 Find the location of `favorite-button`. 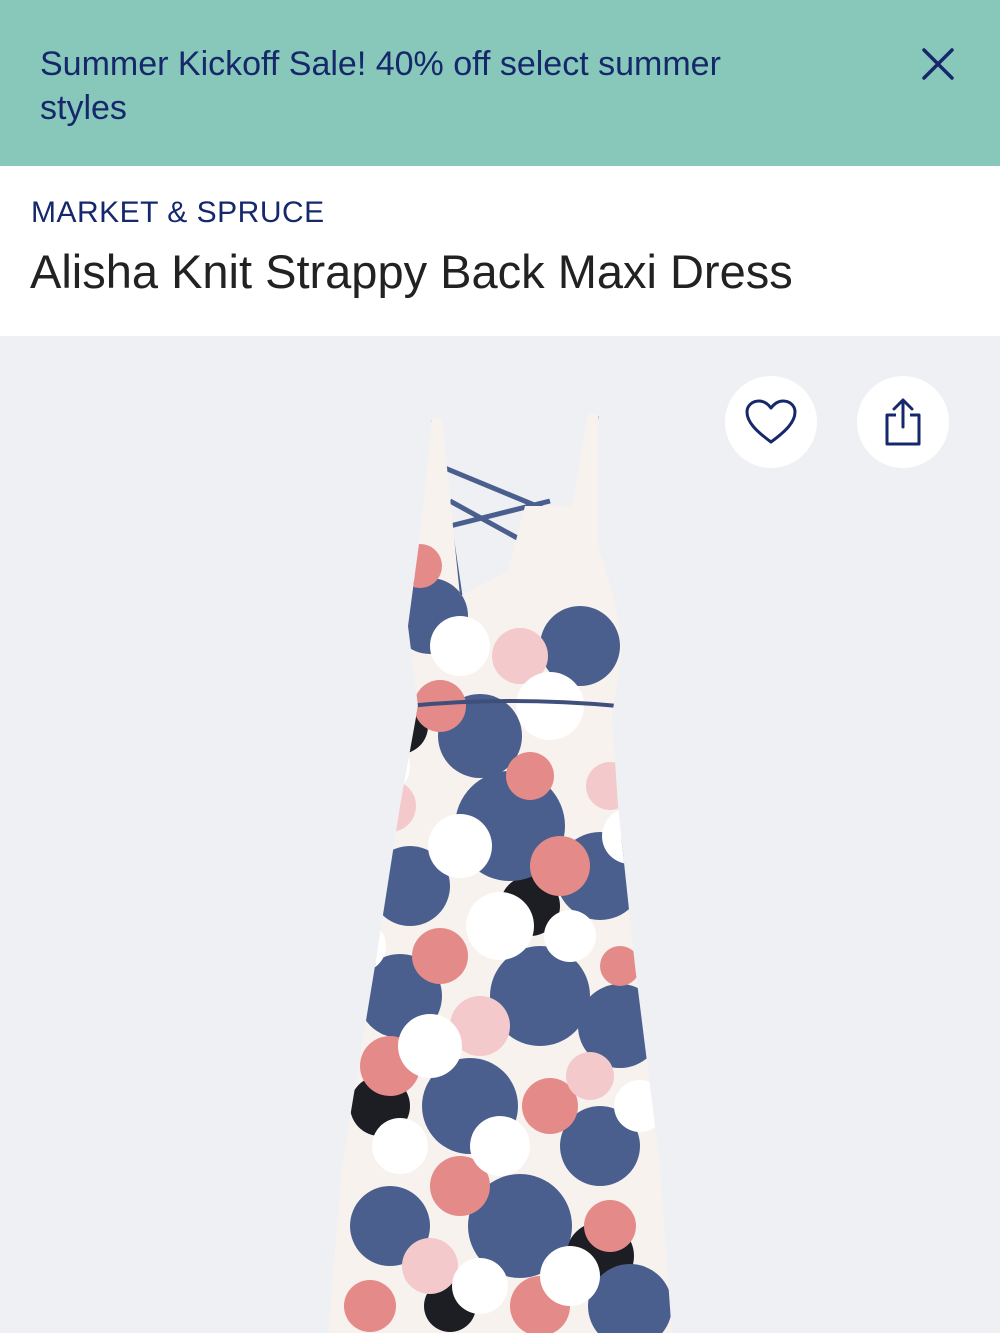

favorite-button is located at coordinates (771, 422).